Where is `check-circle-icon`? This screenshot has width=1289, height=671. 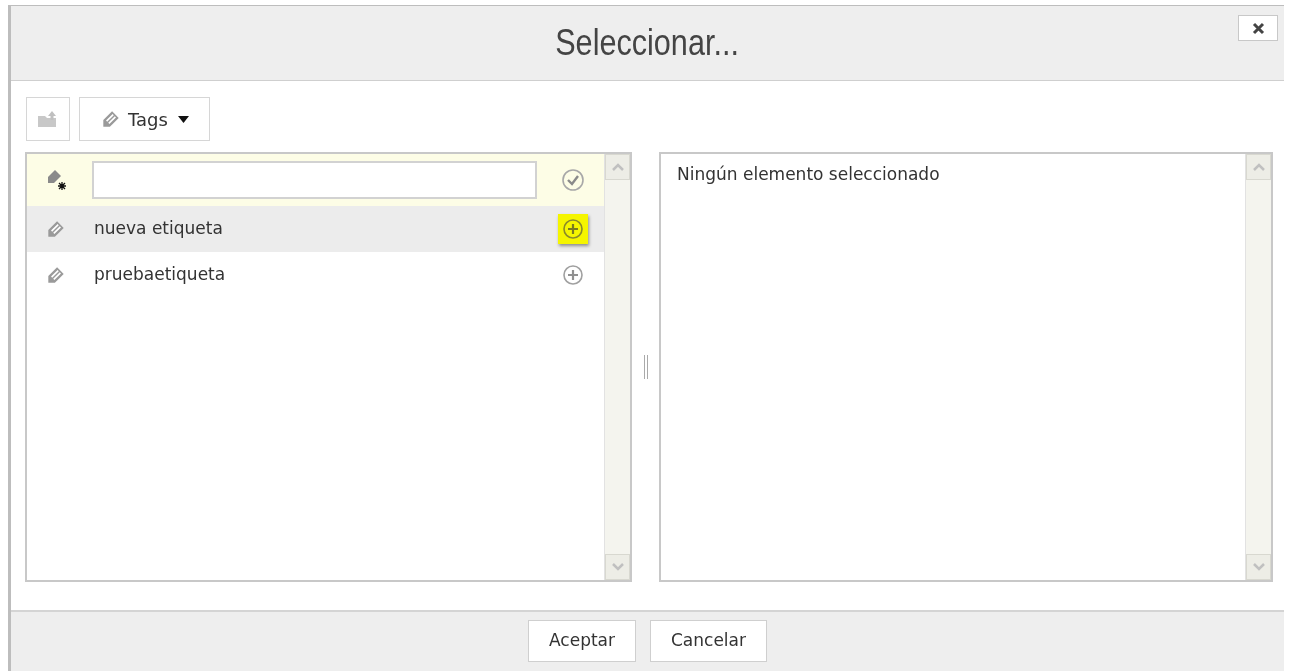 check-circle-icon is located at coordinates (573, 180).